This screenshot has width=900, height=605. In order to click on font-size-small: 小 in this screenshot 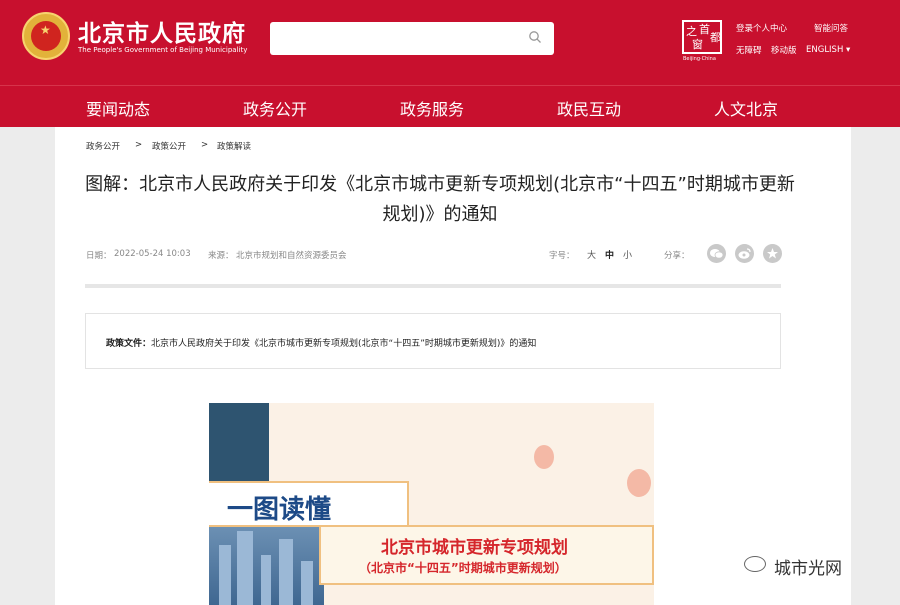, I will do `click(627, 254)`.